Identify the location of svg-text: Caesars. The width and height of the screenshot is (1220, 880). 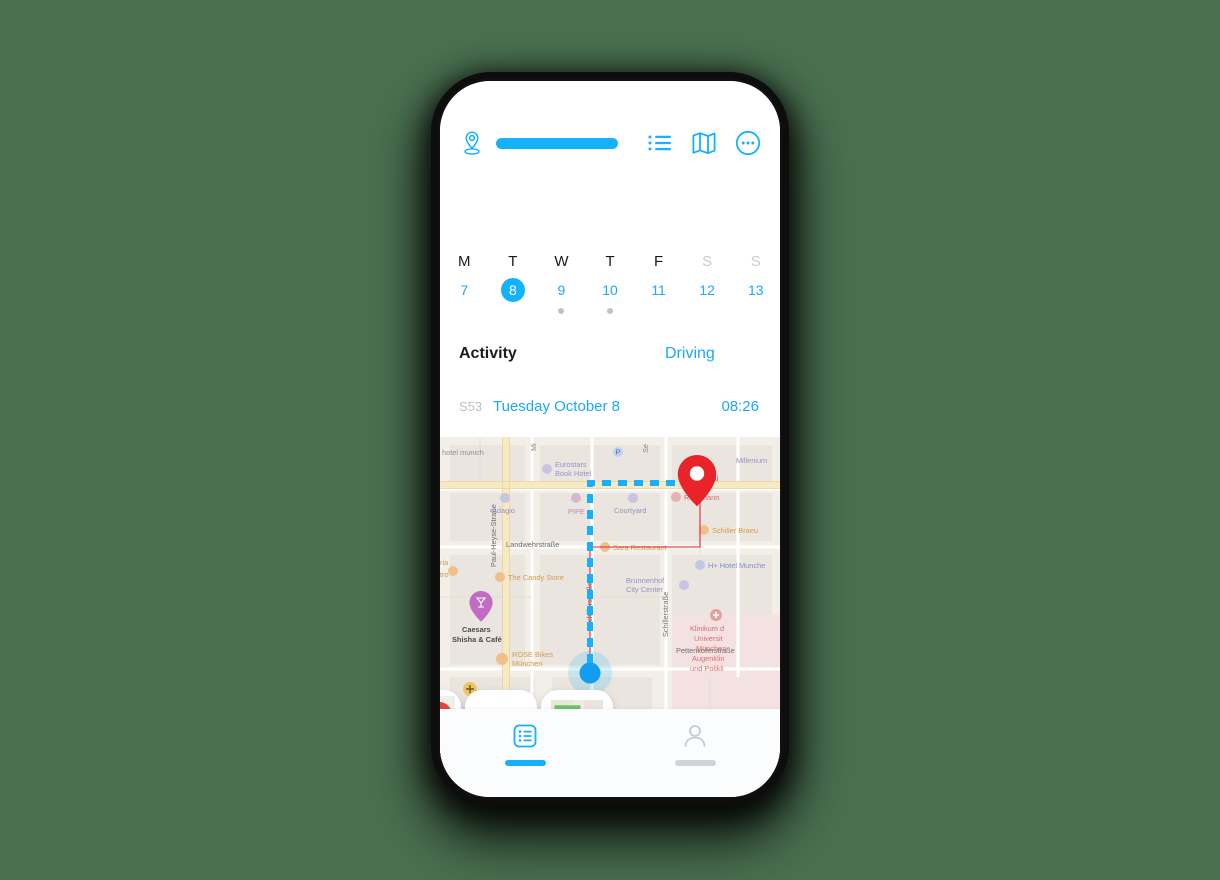
(476, 629).